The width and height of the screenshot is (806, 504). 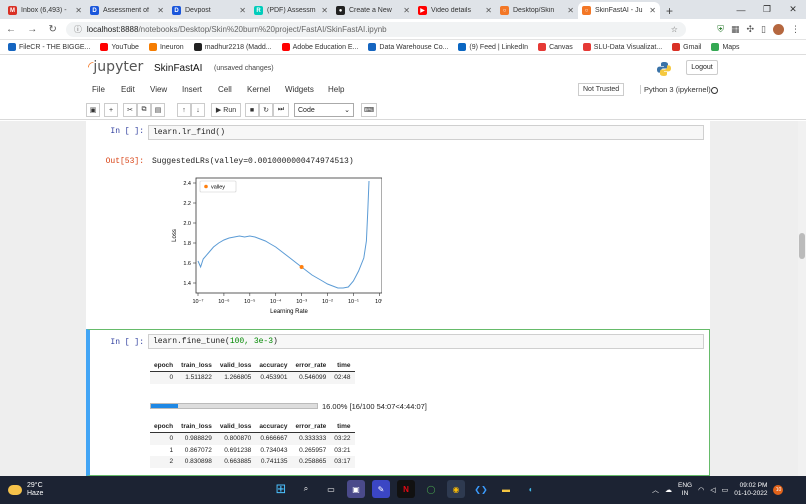 I want to click on wifi-icon: ◠, so click(x=701, y=490).